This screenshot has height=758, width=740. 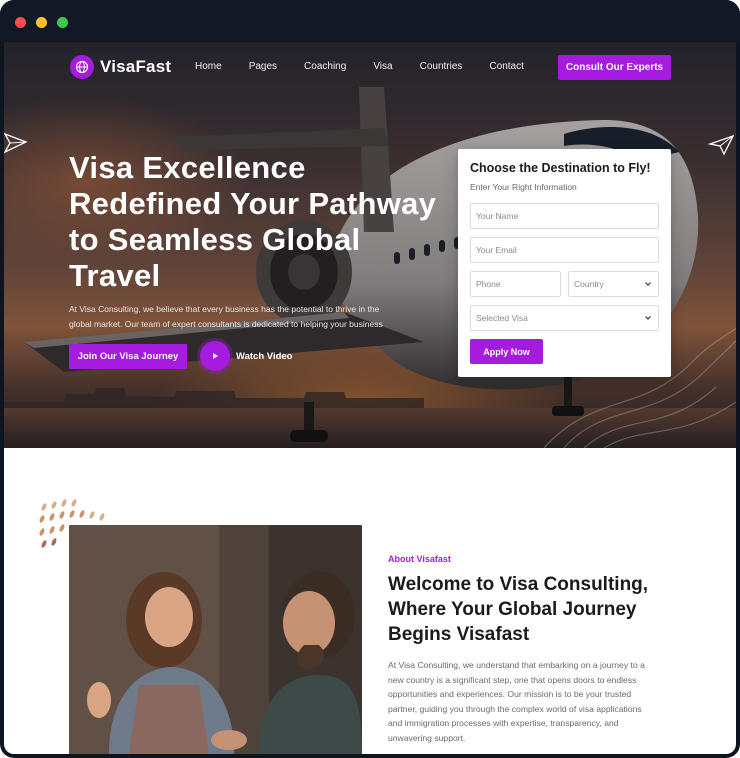 I want to click on visa-selected-value: Selected Visa, so click(x=502, y=318).